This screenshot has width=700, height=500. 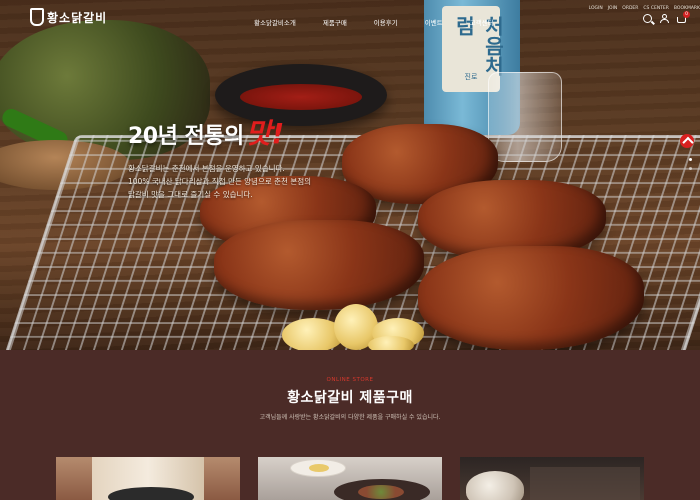 I want to click on section-description: 고객님들께 사랑받는 황소닭갈비의 다양한 제품을 구매하실 수 있습니다., so click(x=350, y=417).